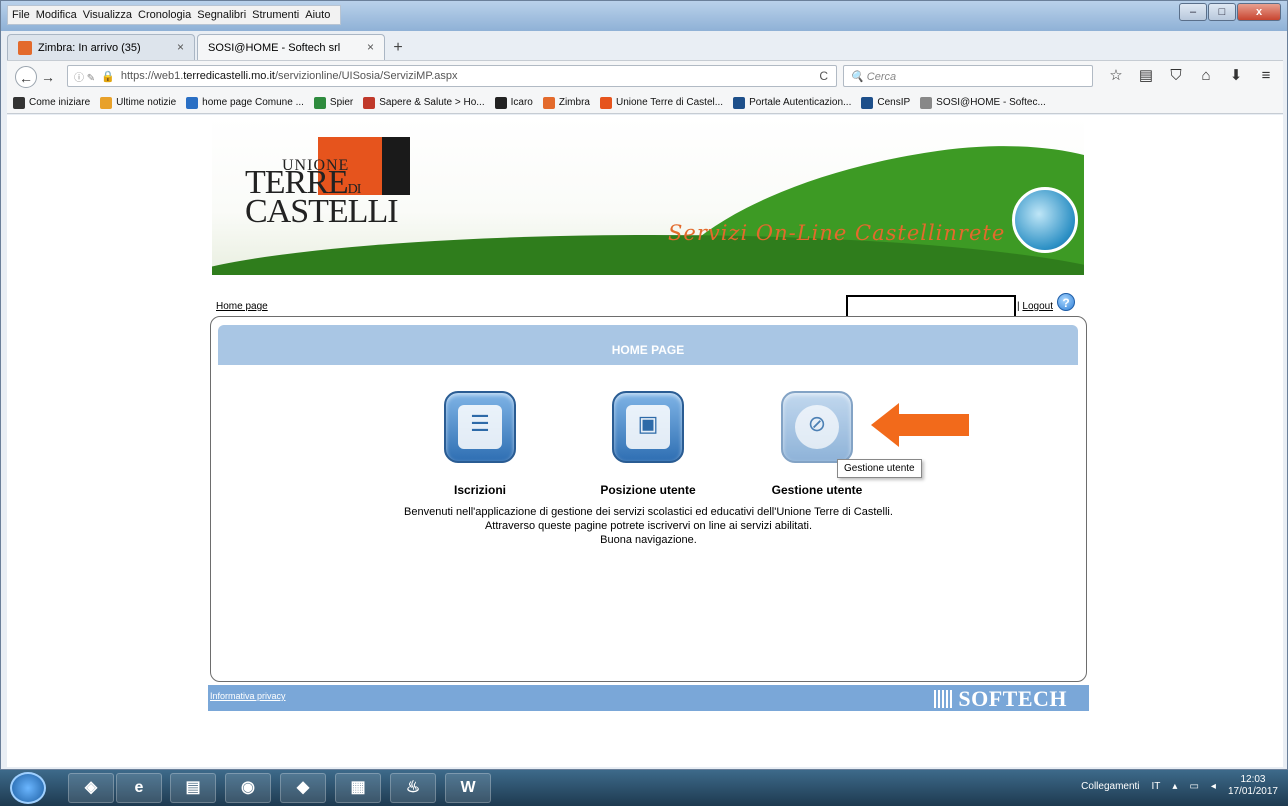  I want to click on pocket-icon: ⛉, so click(1176, 76).